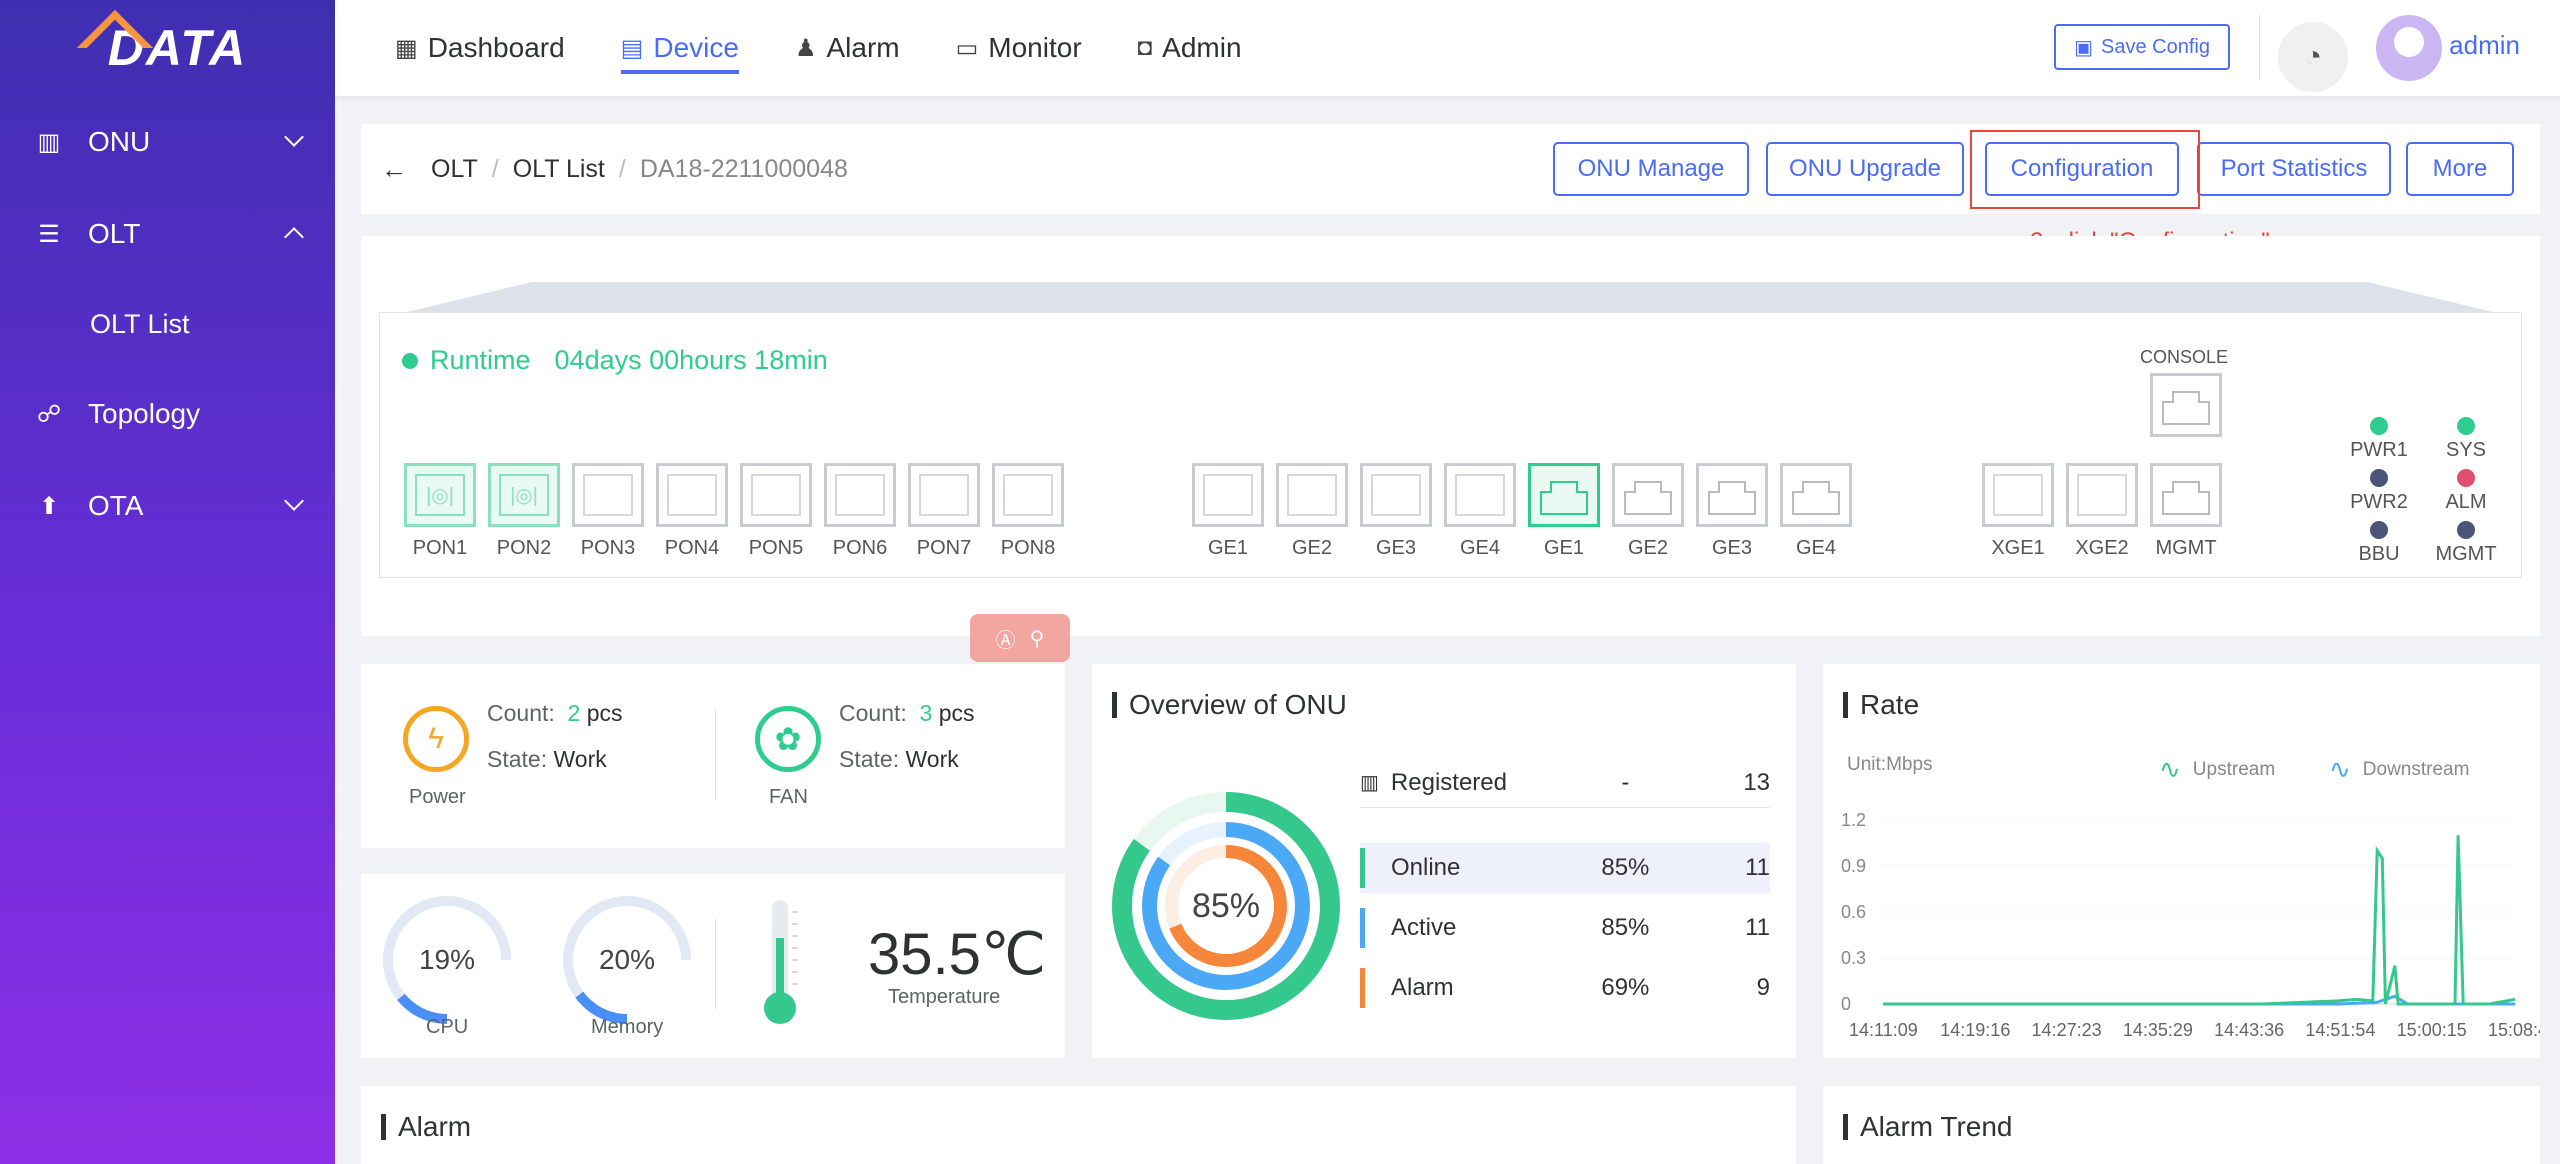  What do you see at coordinates (1865, 169) in the screenshot?
I see `onu-upgrade-button: ONU Upgrade` at bounding box center [1865, 169].